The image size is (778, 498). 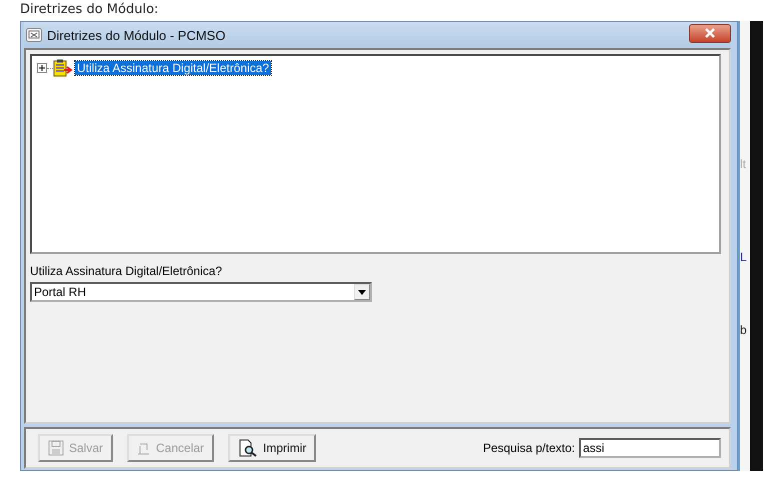 What do you see at coordinates (743, 257) in the screenshot?
I see `background-text: L` at bounding box center [743, 257].